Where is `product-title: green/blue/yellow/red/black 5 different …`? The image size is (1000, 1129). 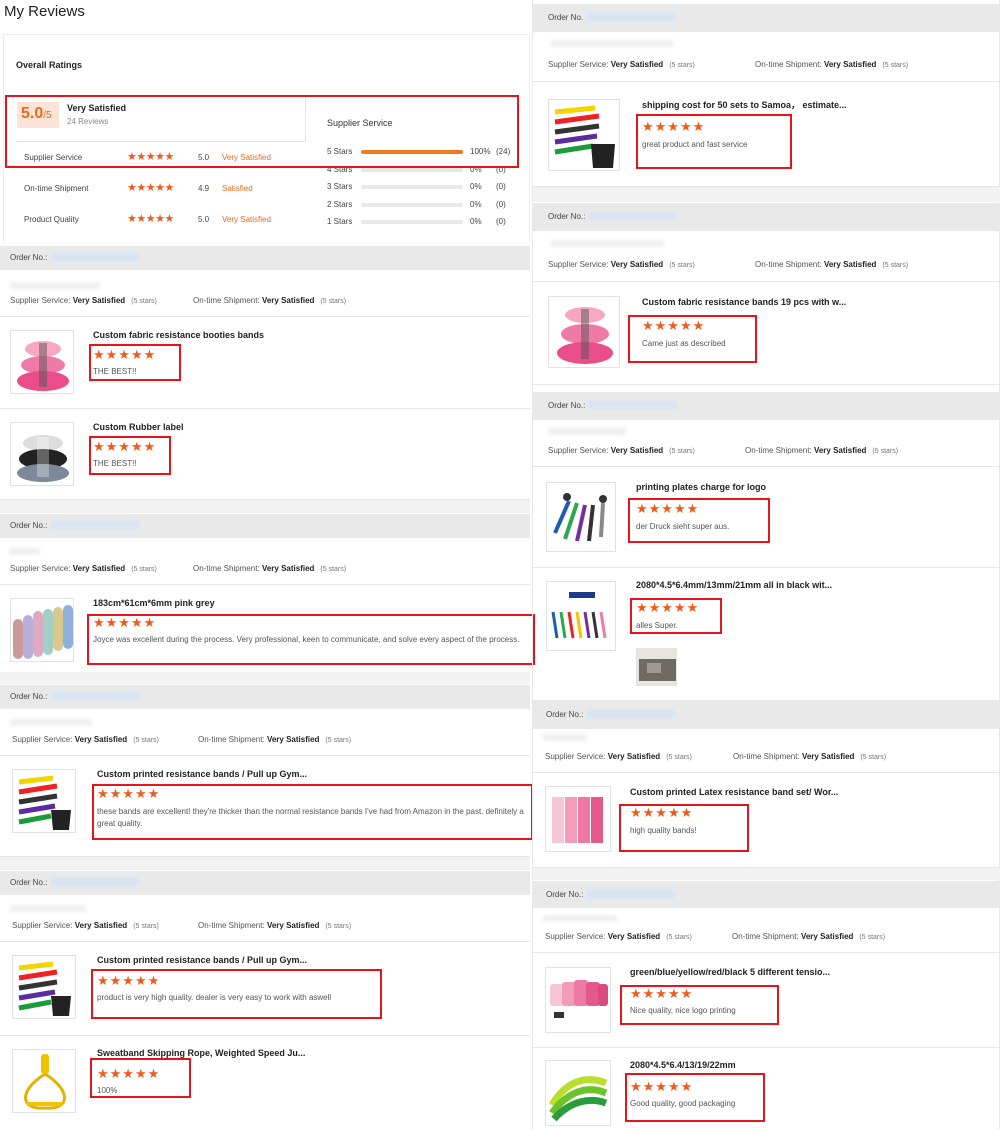
product-title: green/blue/yellow/red/black 5 different … is located at coordinates (730, 972).